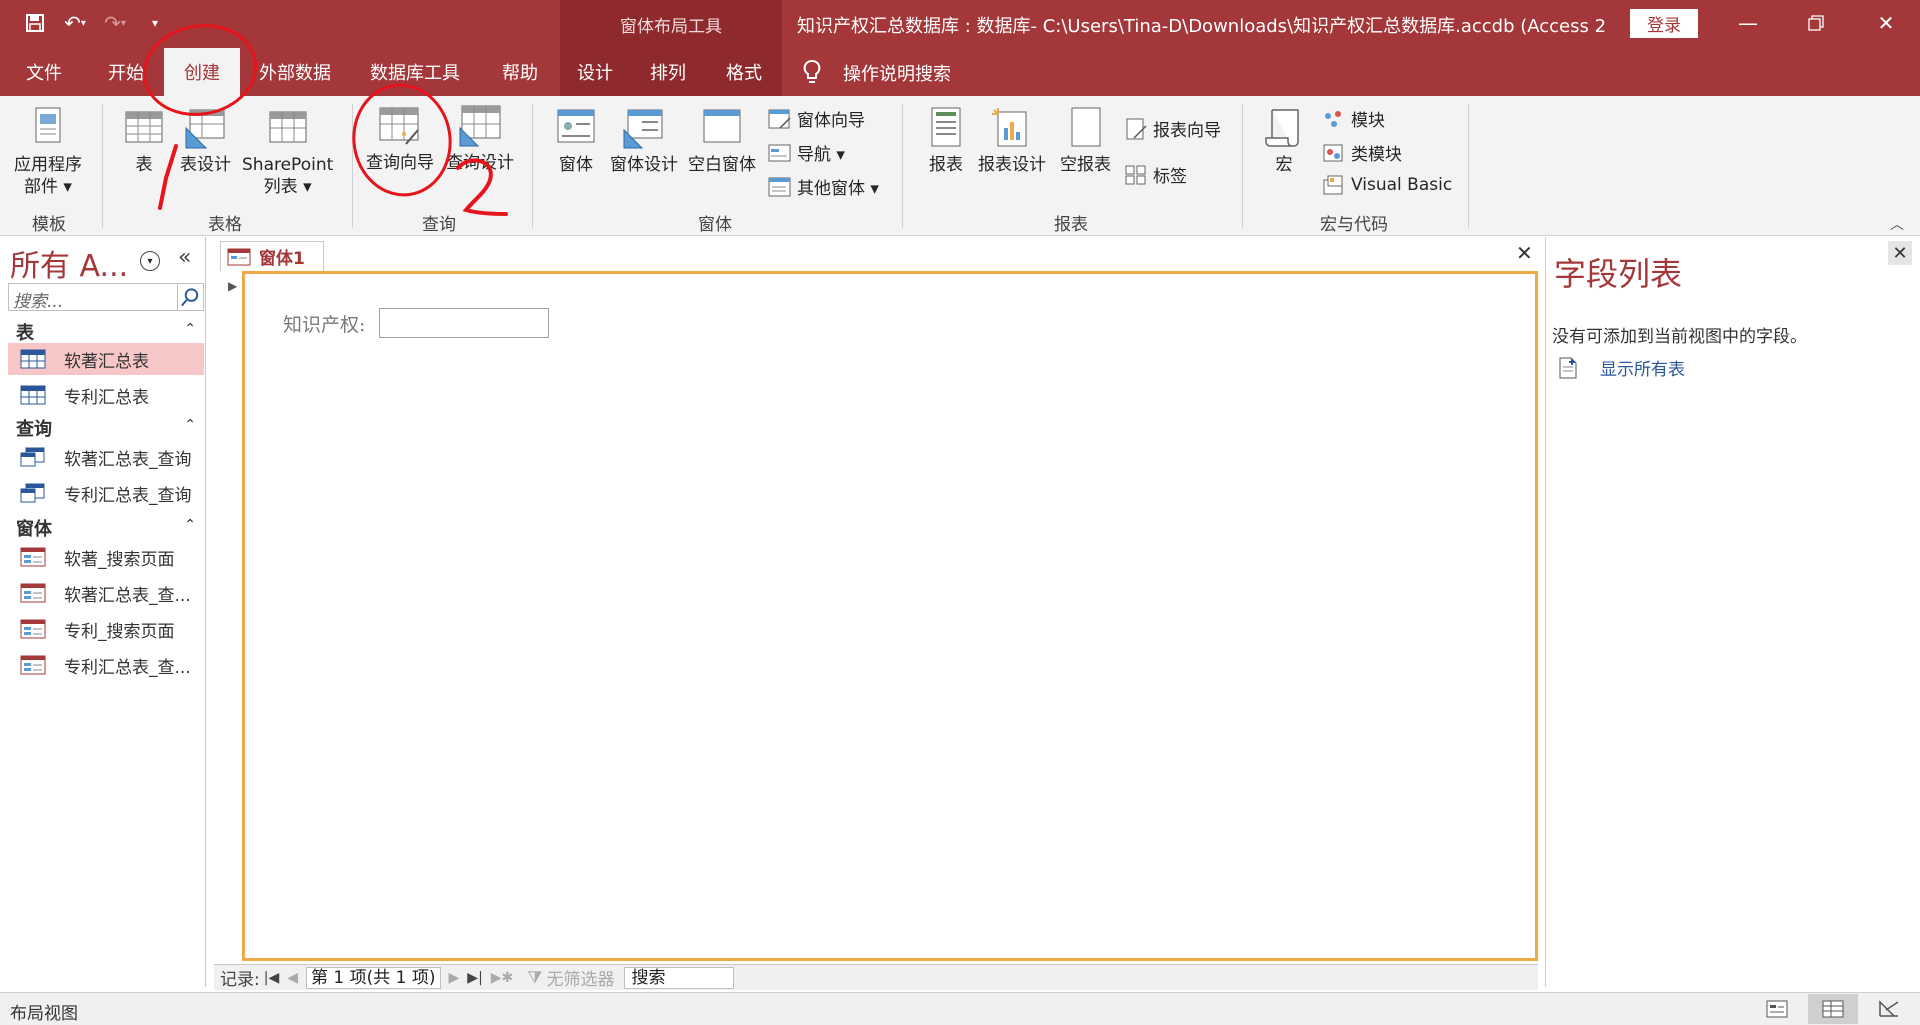  I want to click on design-view-icon, so click(1889, 1009).